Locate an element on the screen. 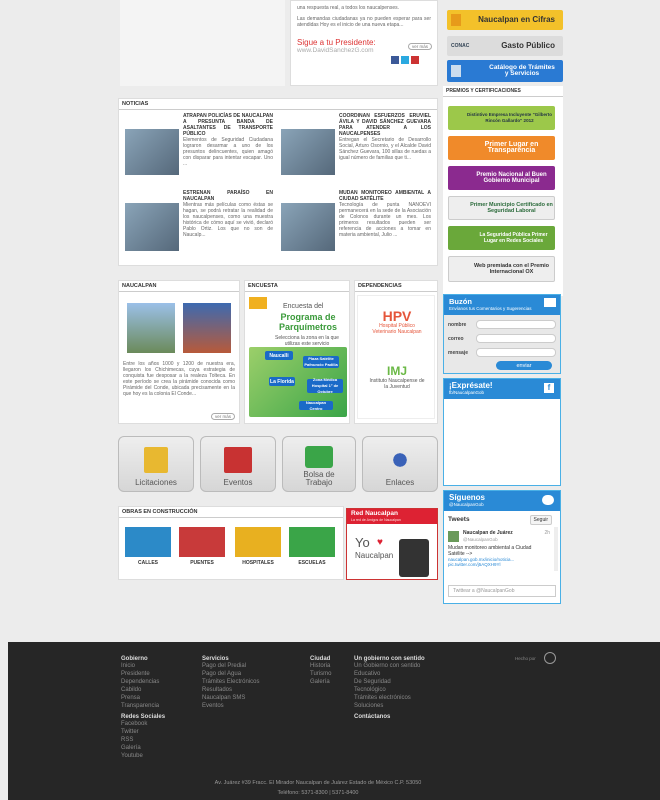 Image resolution: width=660 pixels, height=800 pixels. footer-contact-title: Contáctanos is located at coordinates (389, 717).